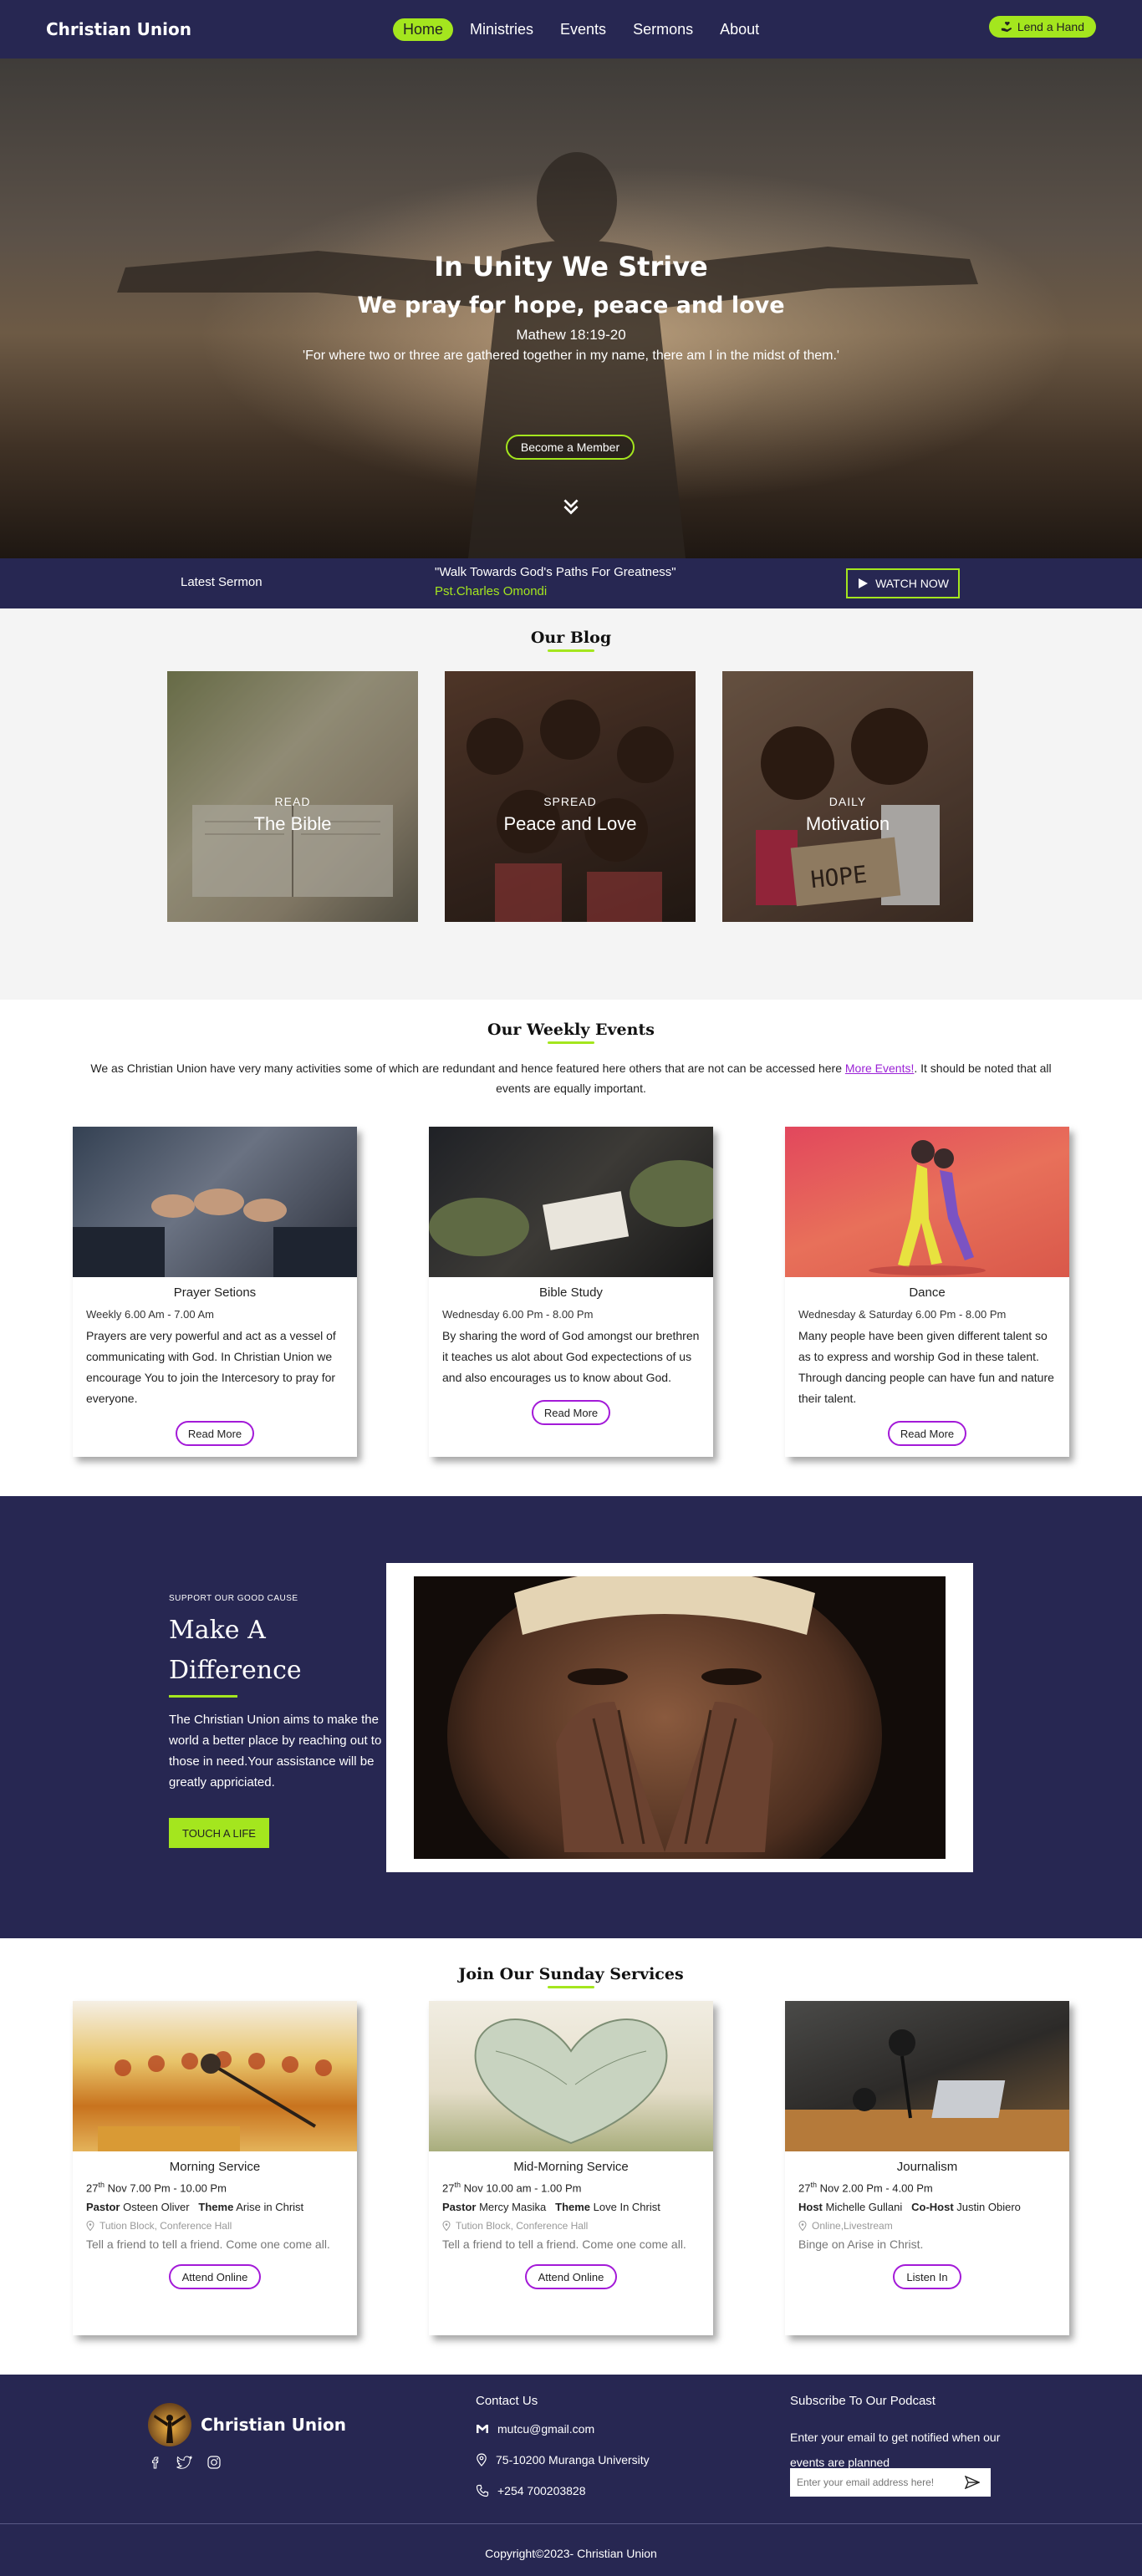  I want to click on sermon-title: "Walk Towards God's Paths For Greatness", so click(555, 572).